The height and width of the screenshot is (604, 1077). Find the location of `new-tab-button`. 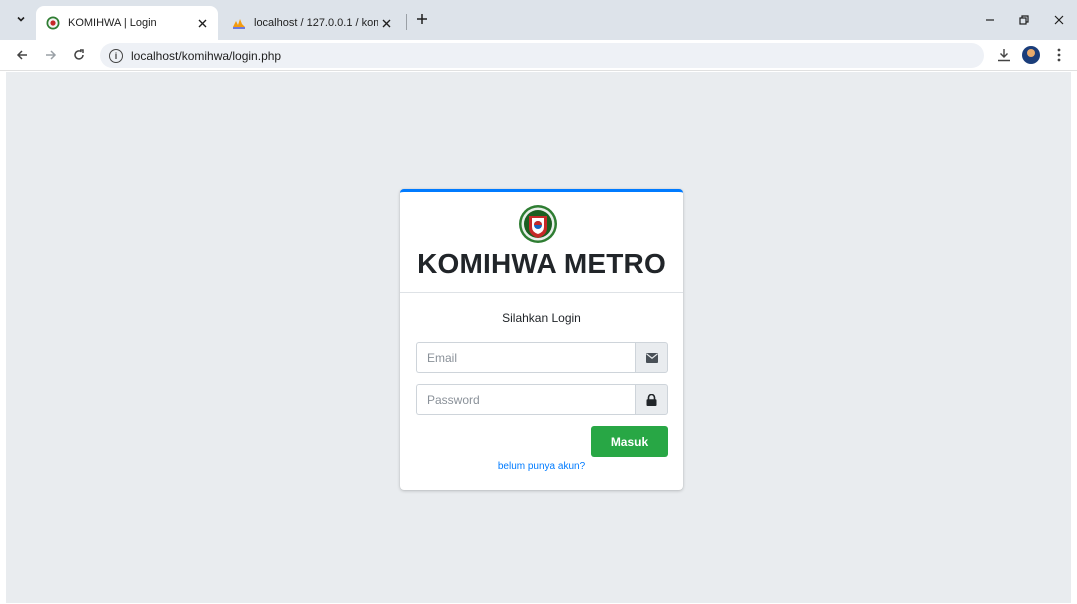

new-tab-button is located at coordinates (422, 19).